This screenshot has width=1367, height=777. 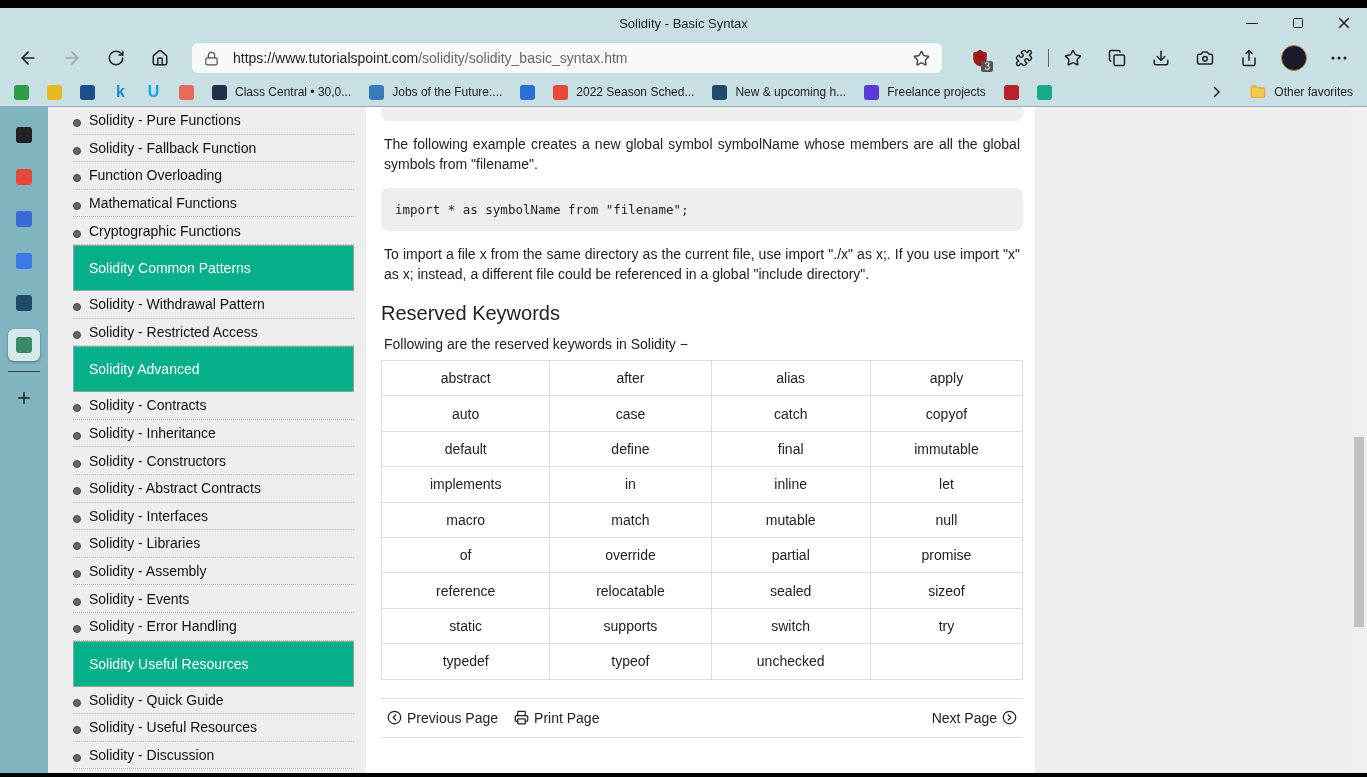 What do you see at coordinates (791, 626) in the screenshot?
I see `table-cell: switch` at bounding box center [791, 626].